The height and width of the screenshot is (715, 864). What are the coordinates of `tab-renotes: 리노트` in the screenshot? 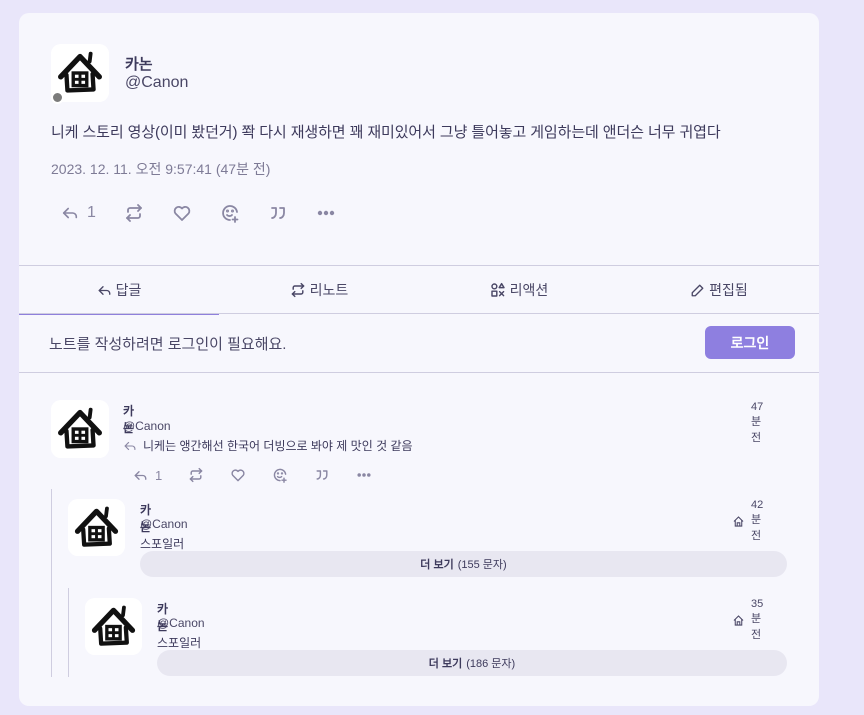 It's located at (319, 290).